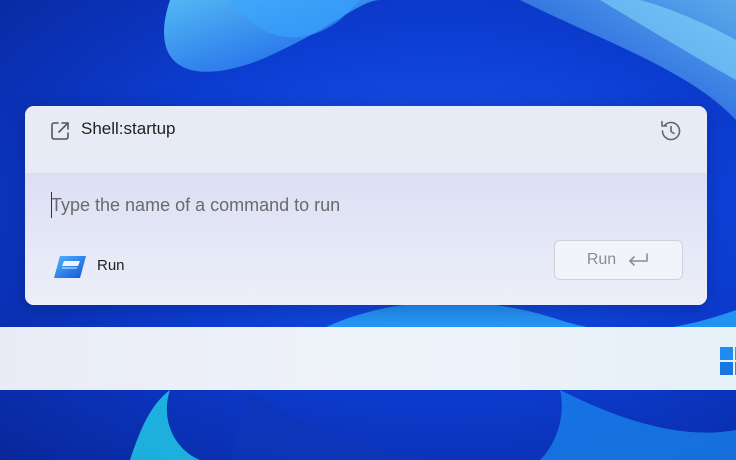 This screenshot has width=736, height=460. I want to click on history-icon, so click(671, 131).